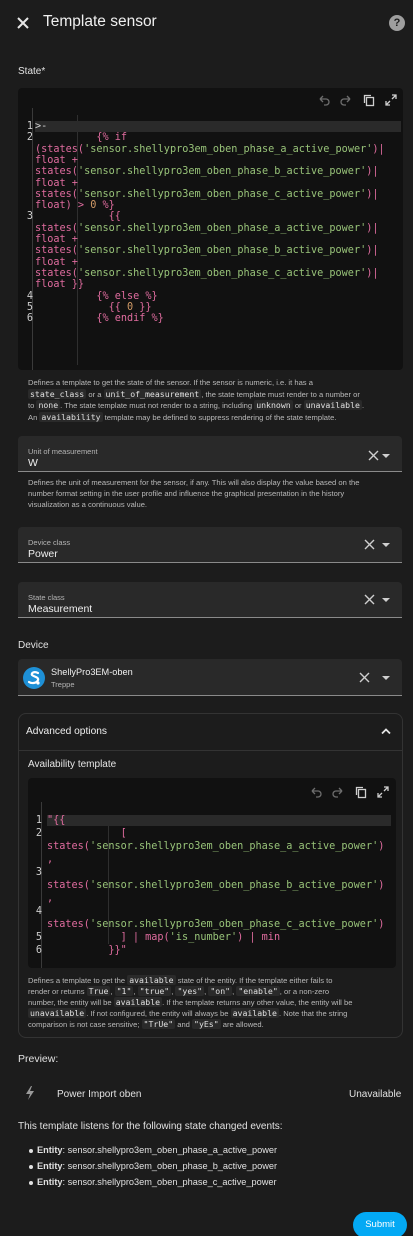 The image size is (413, 1236). Describe the element at coordinates (210, 545) in the screenshot. I see `device-class-select: Device class Power` at that location.